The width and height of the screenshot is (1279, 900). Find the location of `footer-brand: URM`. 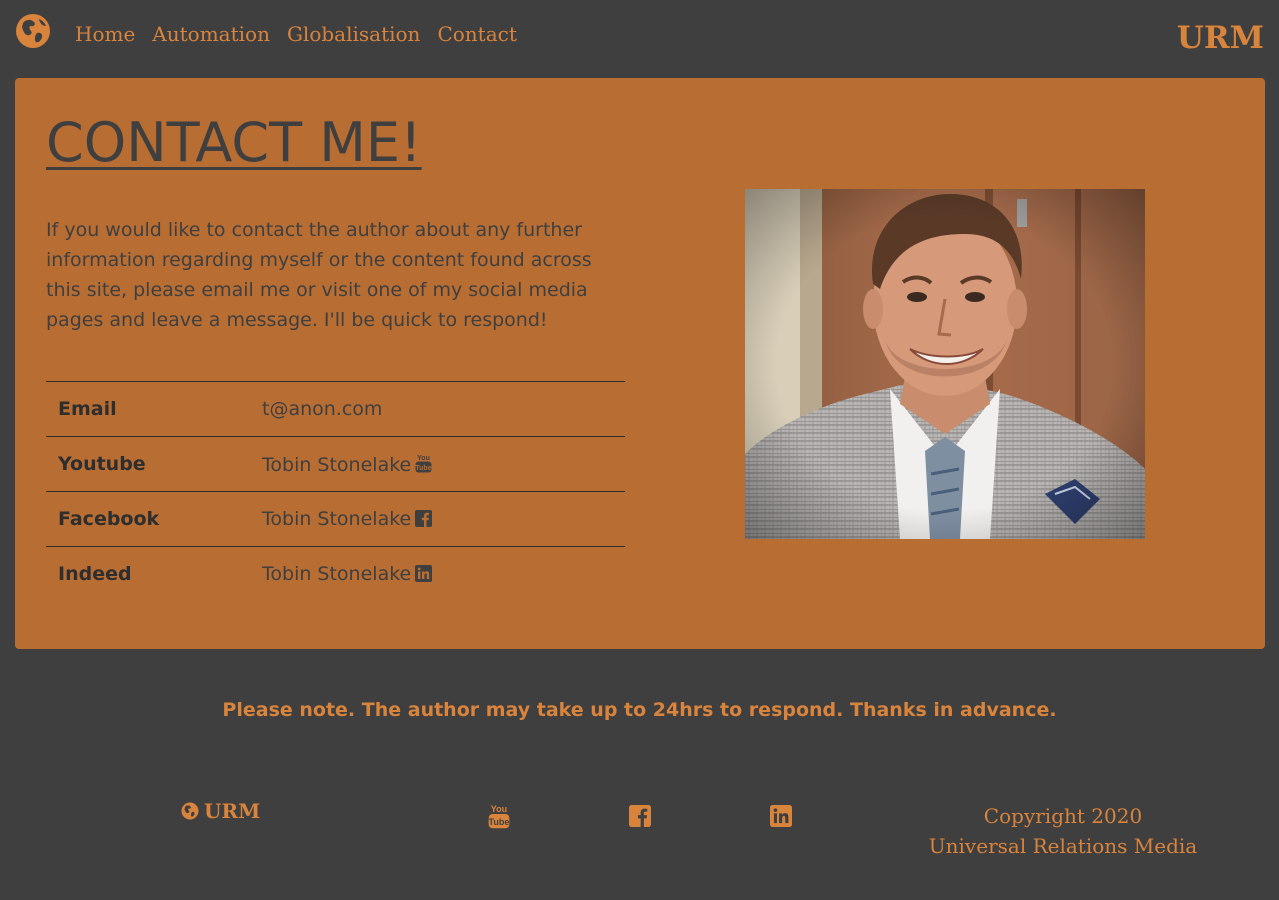

footer-brand: URM is located at coordinates (220, 811).